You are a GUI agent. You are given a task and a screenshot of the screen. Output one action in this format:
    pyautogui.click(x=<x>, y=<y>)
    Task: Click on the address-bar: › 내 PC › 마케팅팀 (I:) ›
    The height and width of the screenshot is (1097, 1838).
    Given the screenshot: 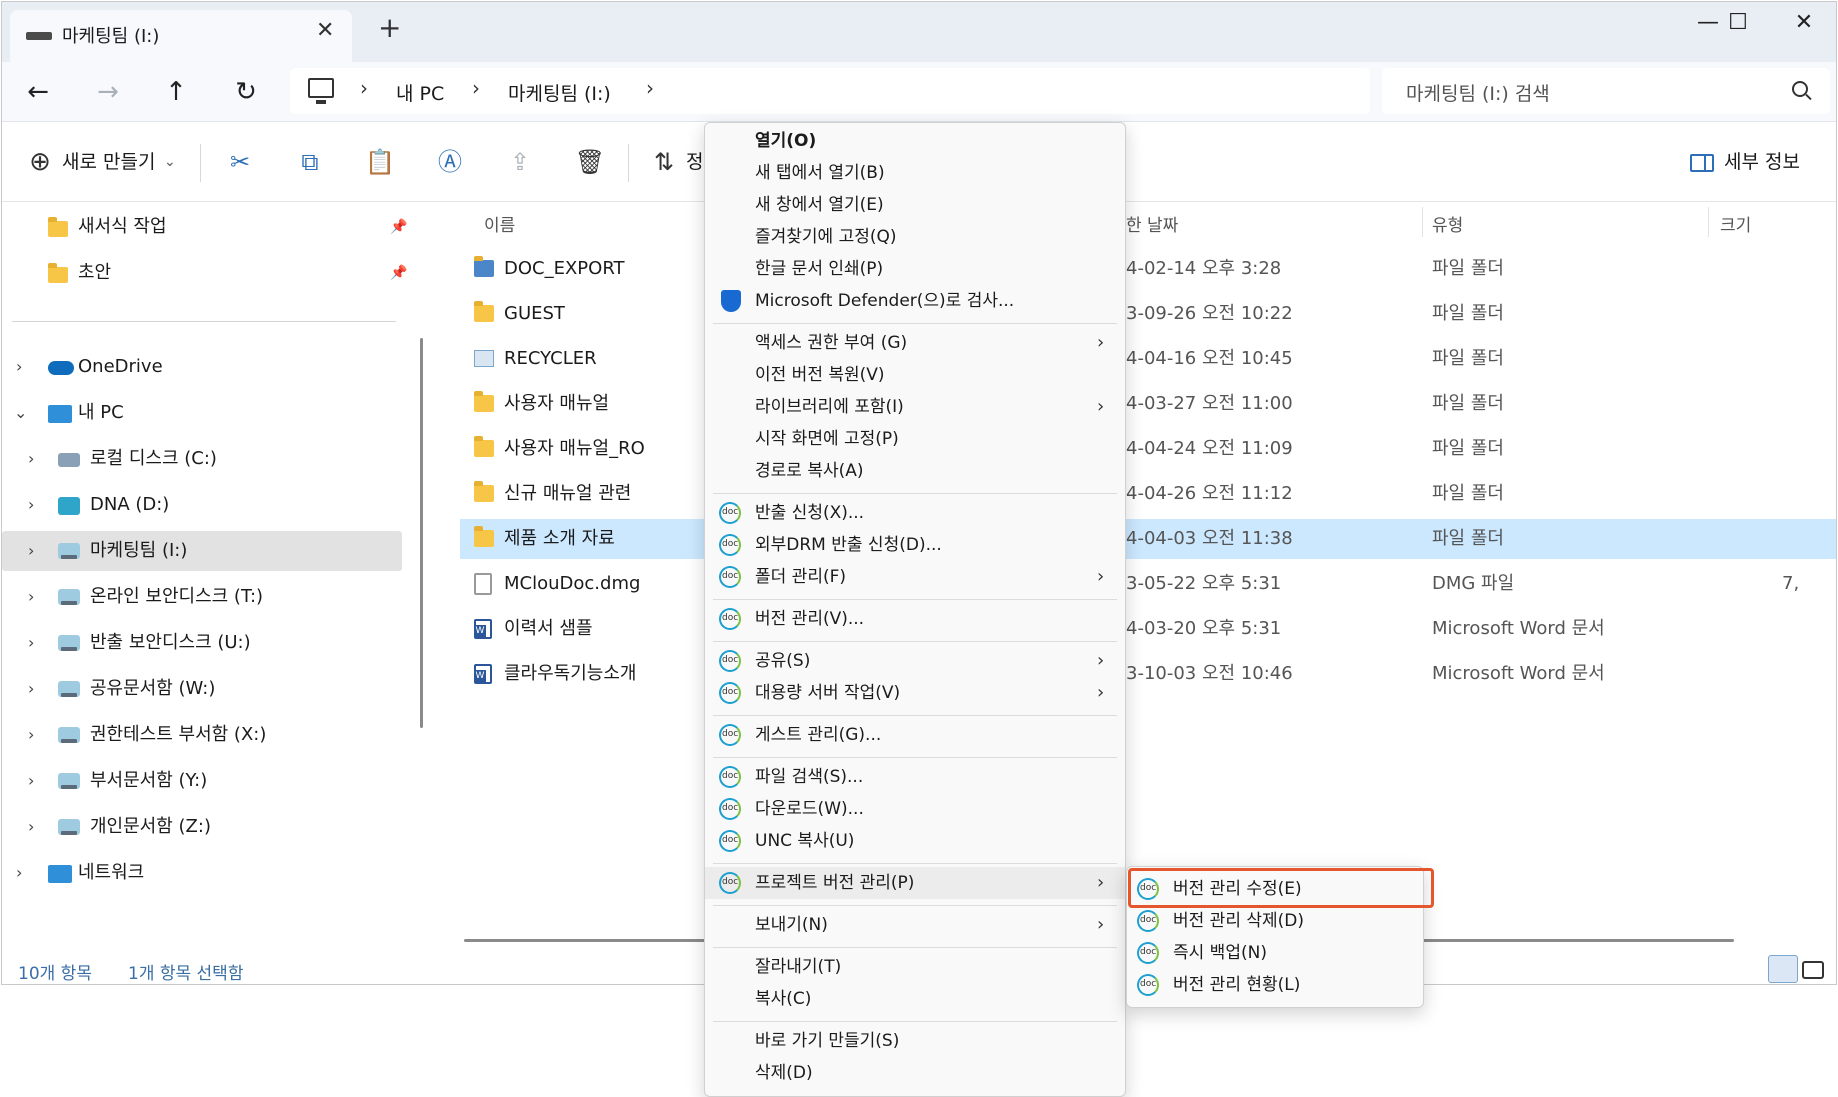 What is the action you would take?
    pyautogui.click(x=830, y=91)
    